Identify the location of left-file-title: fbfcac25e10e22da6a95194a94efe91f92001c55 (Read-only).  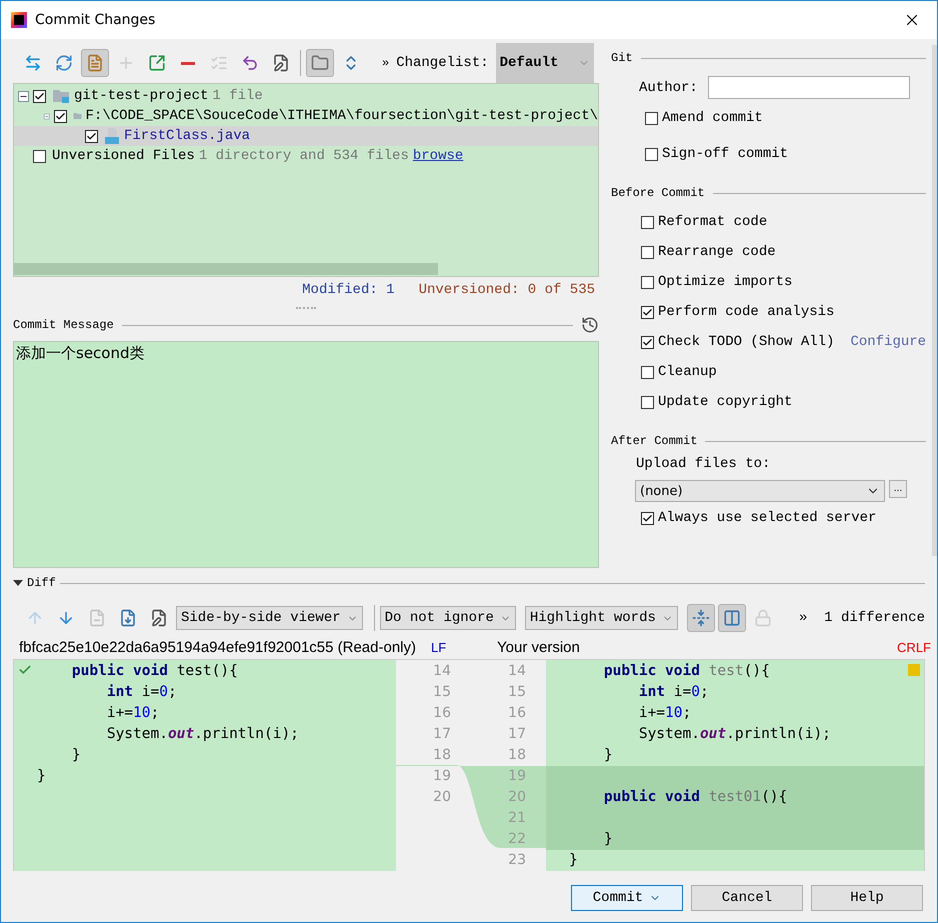
(218, 647).